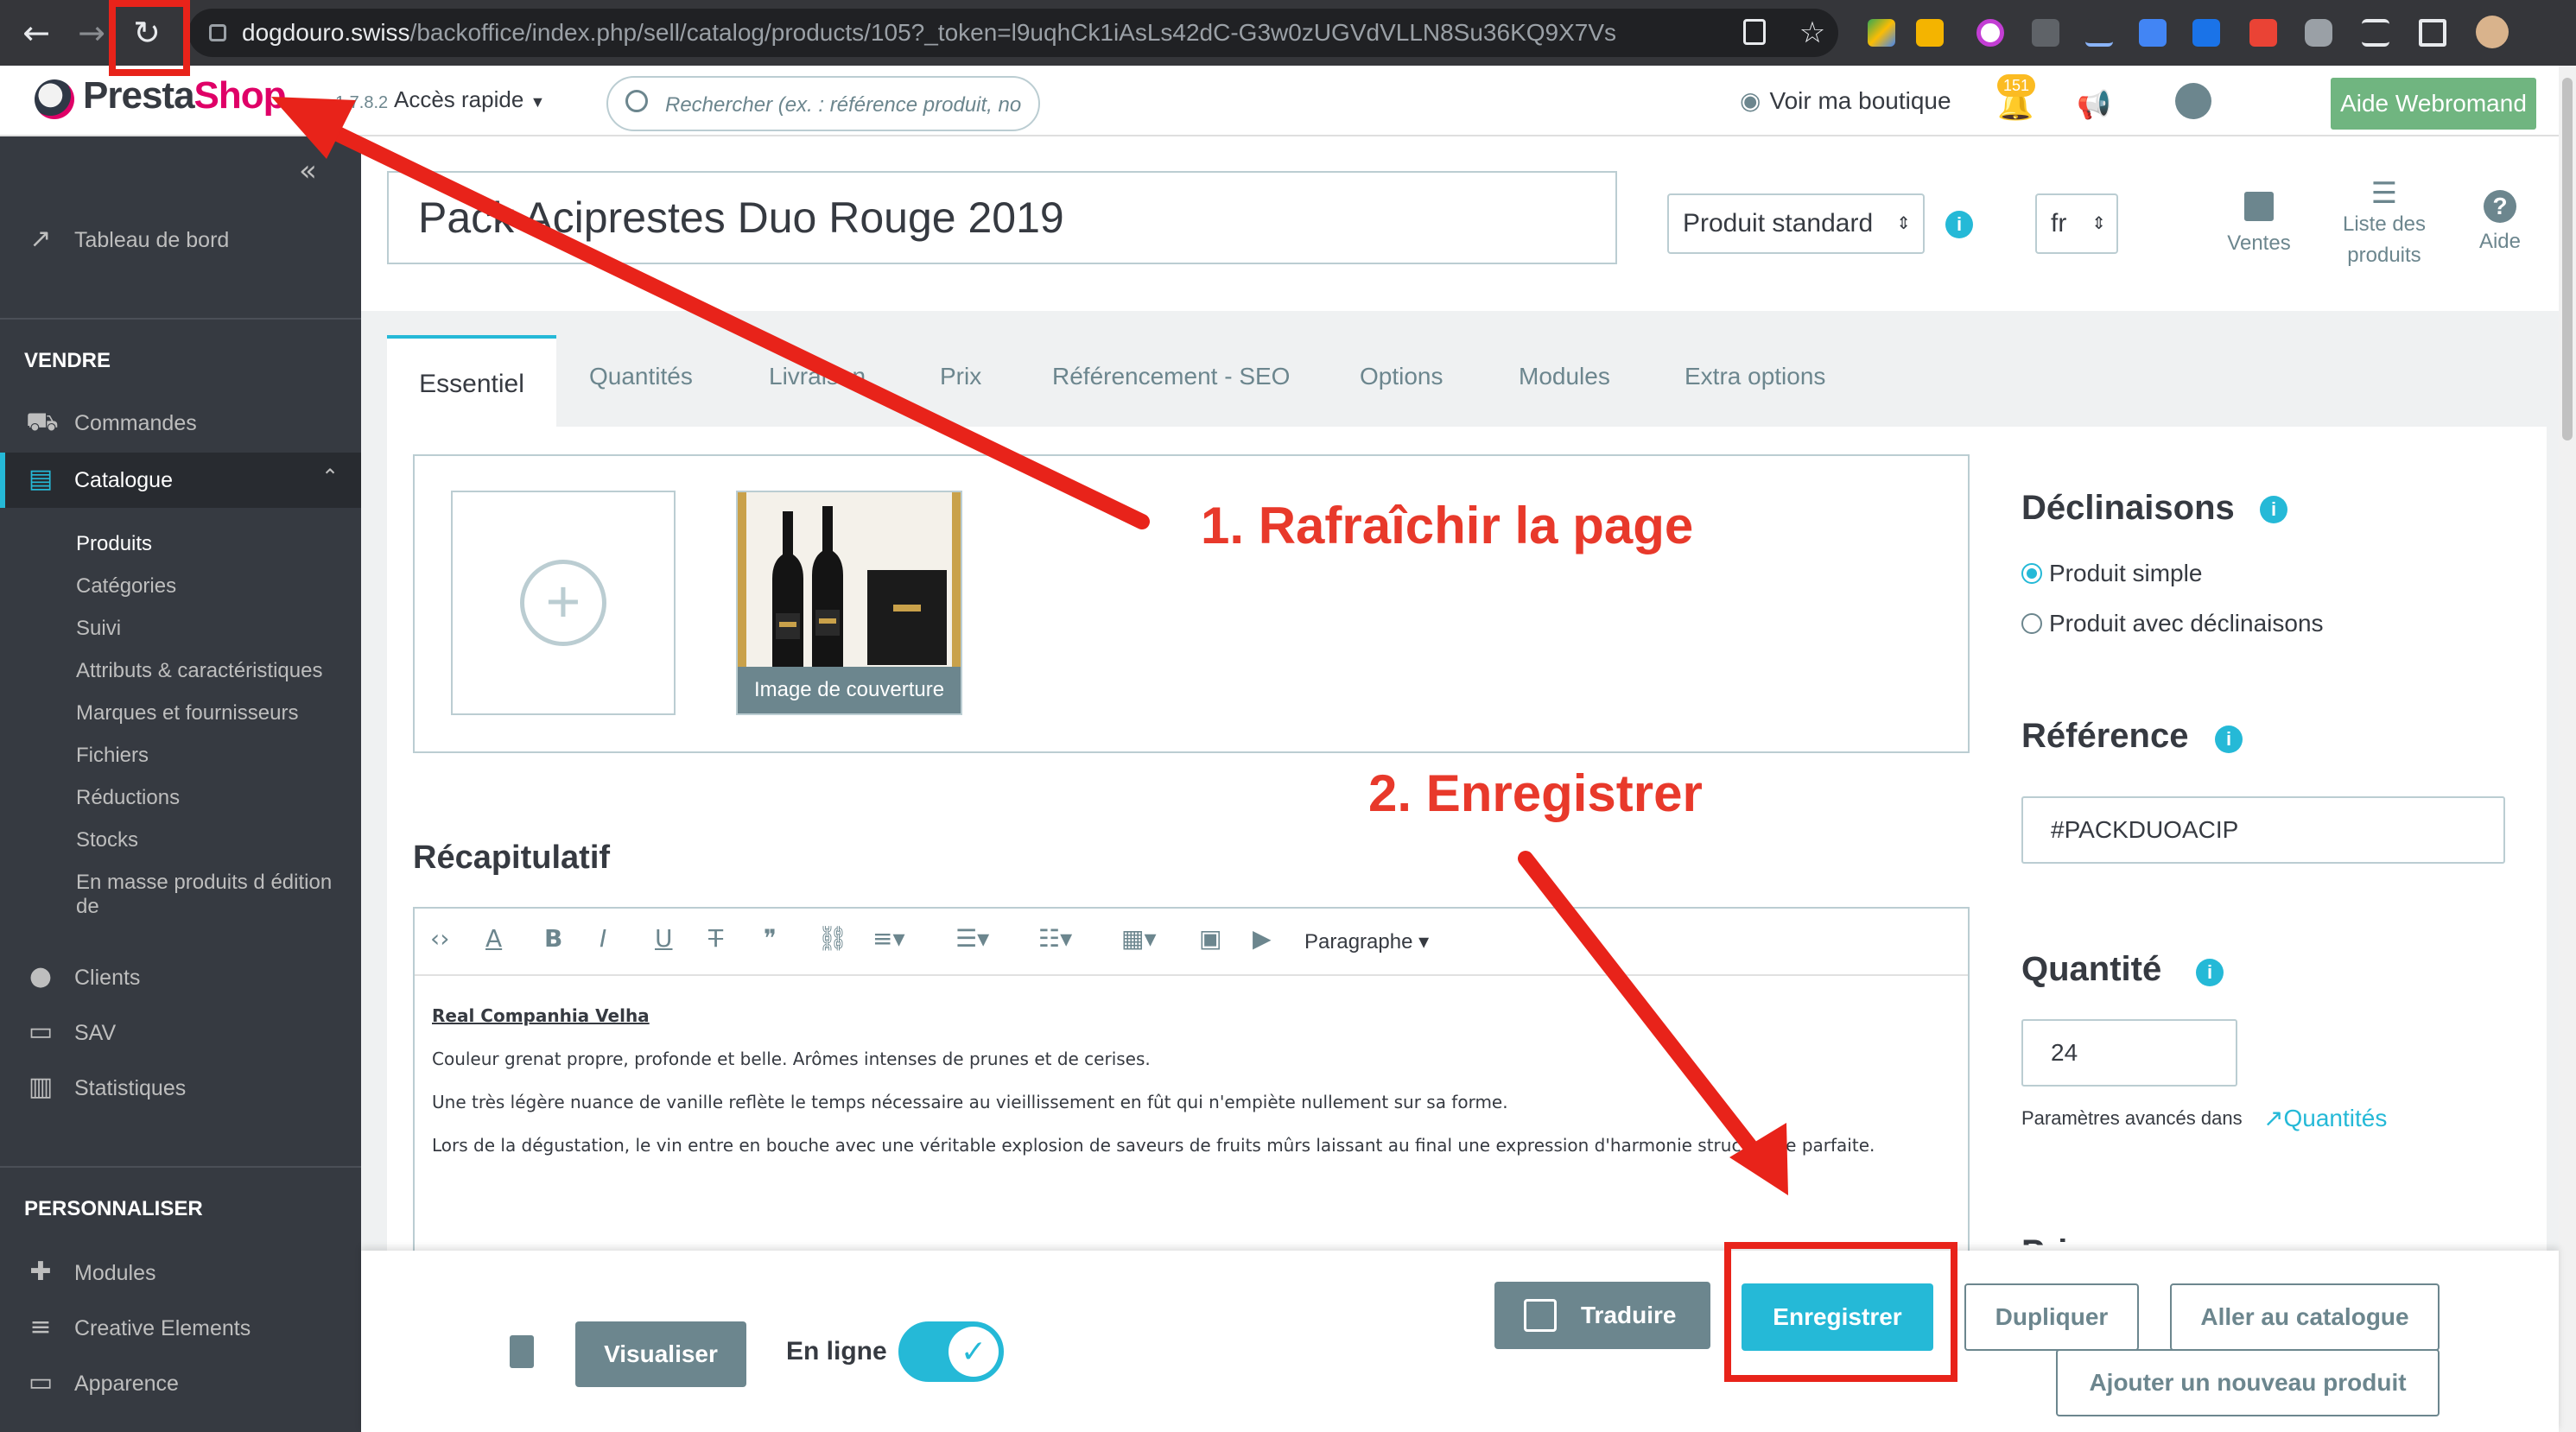 This screenshot has width=2576, height=1432. What do you see at coordinates (1642, 1008) in the screenshot?
I see `arrow-to-save` at bounding box center [1642, 1008].